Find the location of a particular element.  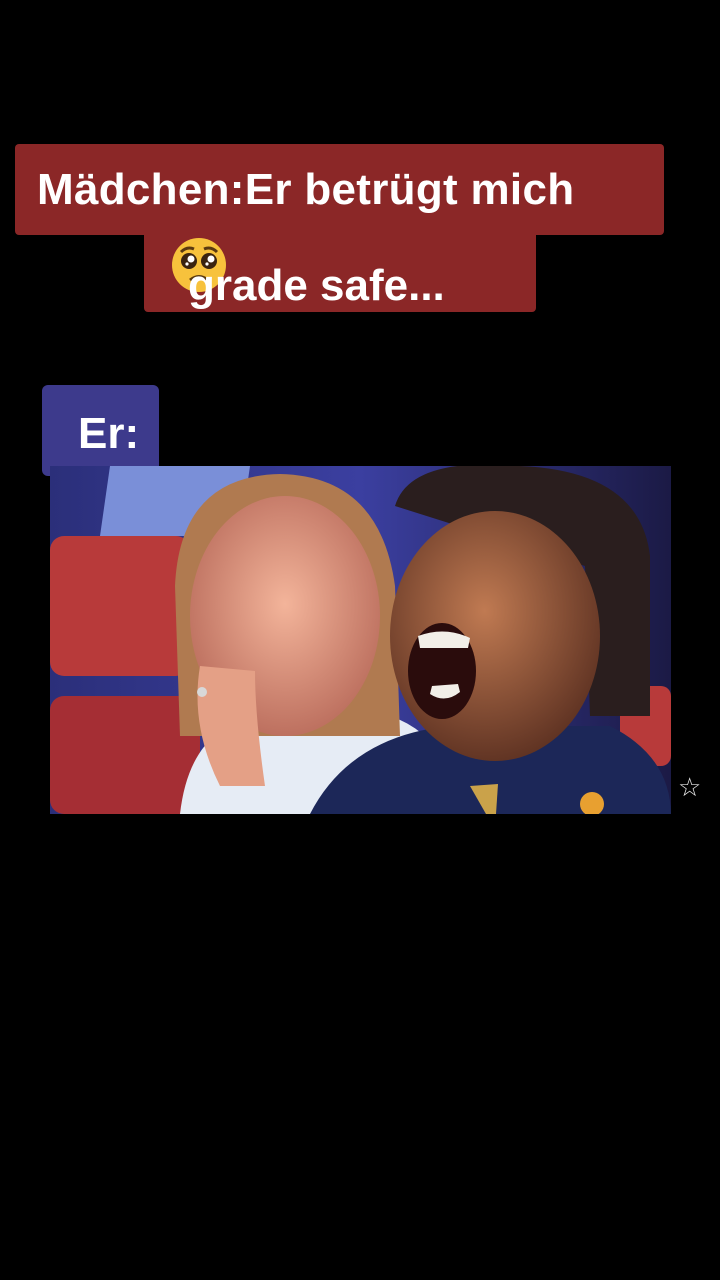

star-icon: ☆ is located at coordinates (690, 787).